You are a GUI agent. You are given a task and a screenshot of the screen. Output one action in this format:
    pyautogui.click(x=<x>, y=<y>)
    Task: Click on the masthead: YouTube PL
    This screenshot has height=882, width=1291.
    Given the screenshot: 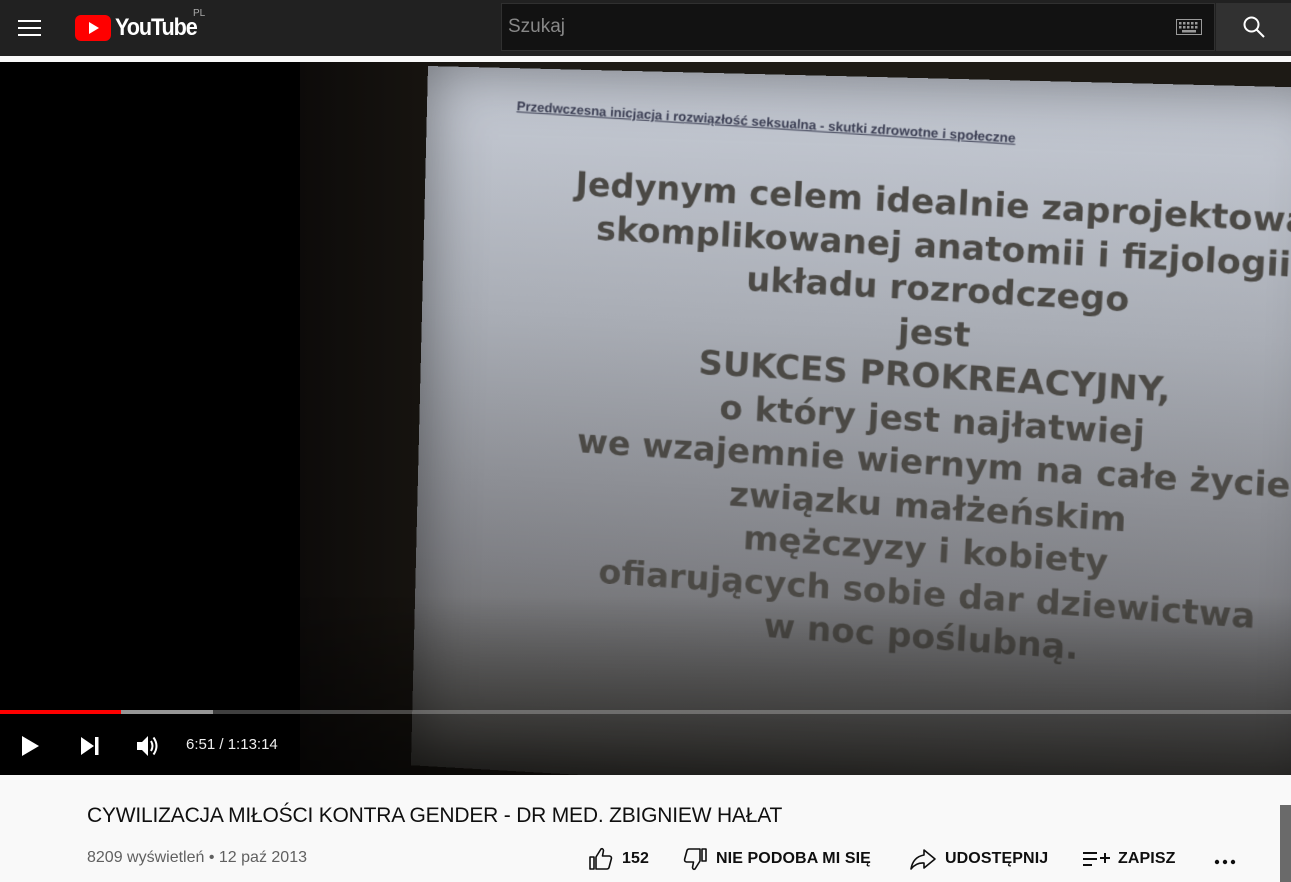 What is the action you would take?
    pyautogui.click(x=645, y=28)
    